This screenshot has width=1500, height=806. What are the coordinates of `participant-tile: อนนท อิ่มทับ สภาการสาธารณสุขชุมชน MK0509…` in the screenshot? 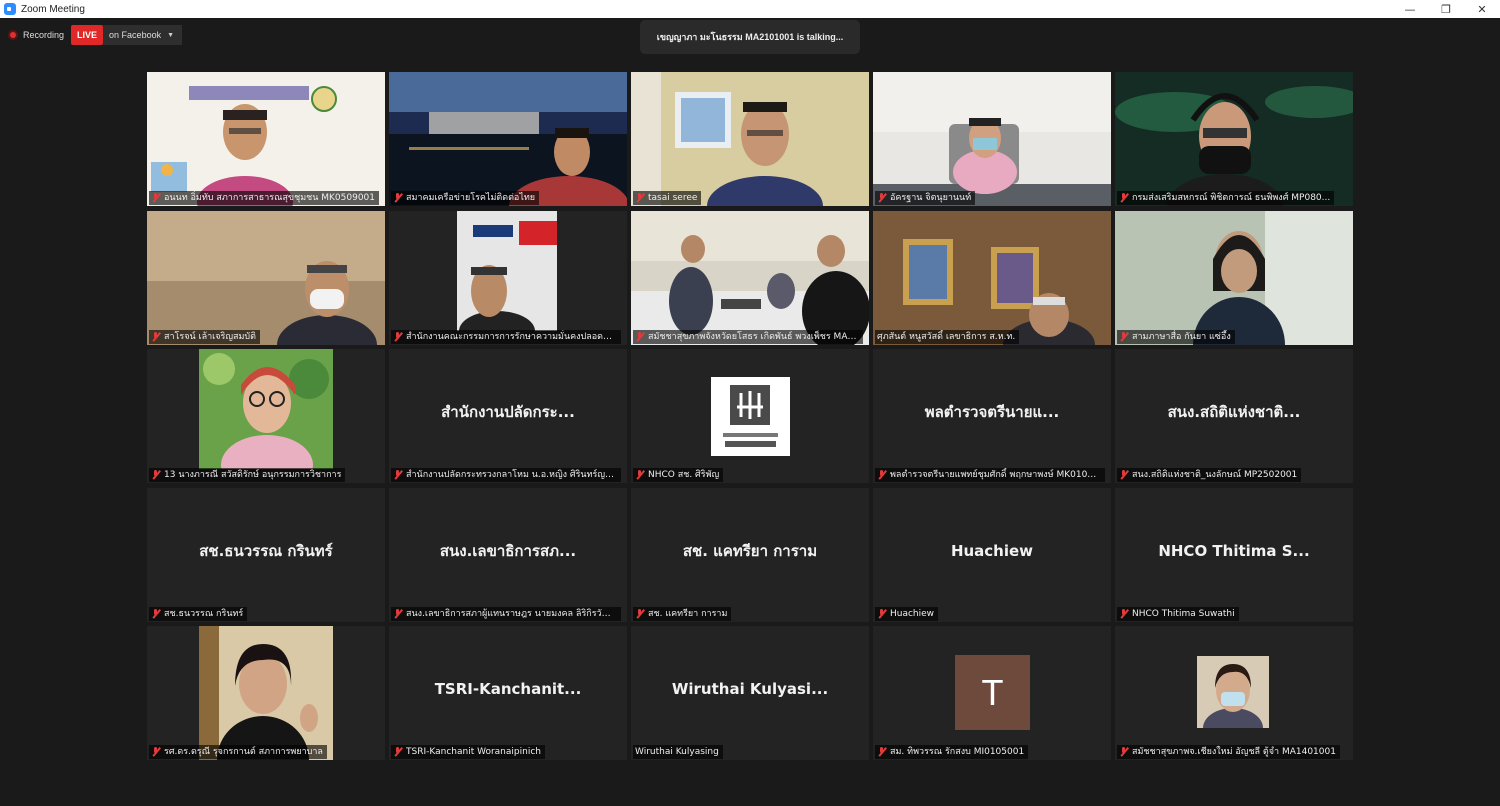 It's located at (266, 139).